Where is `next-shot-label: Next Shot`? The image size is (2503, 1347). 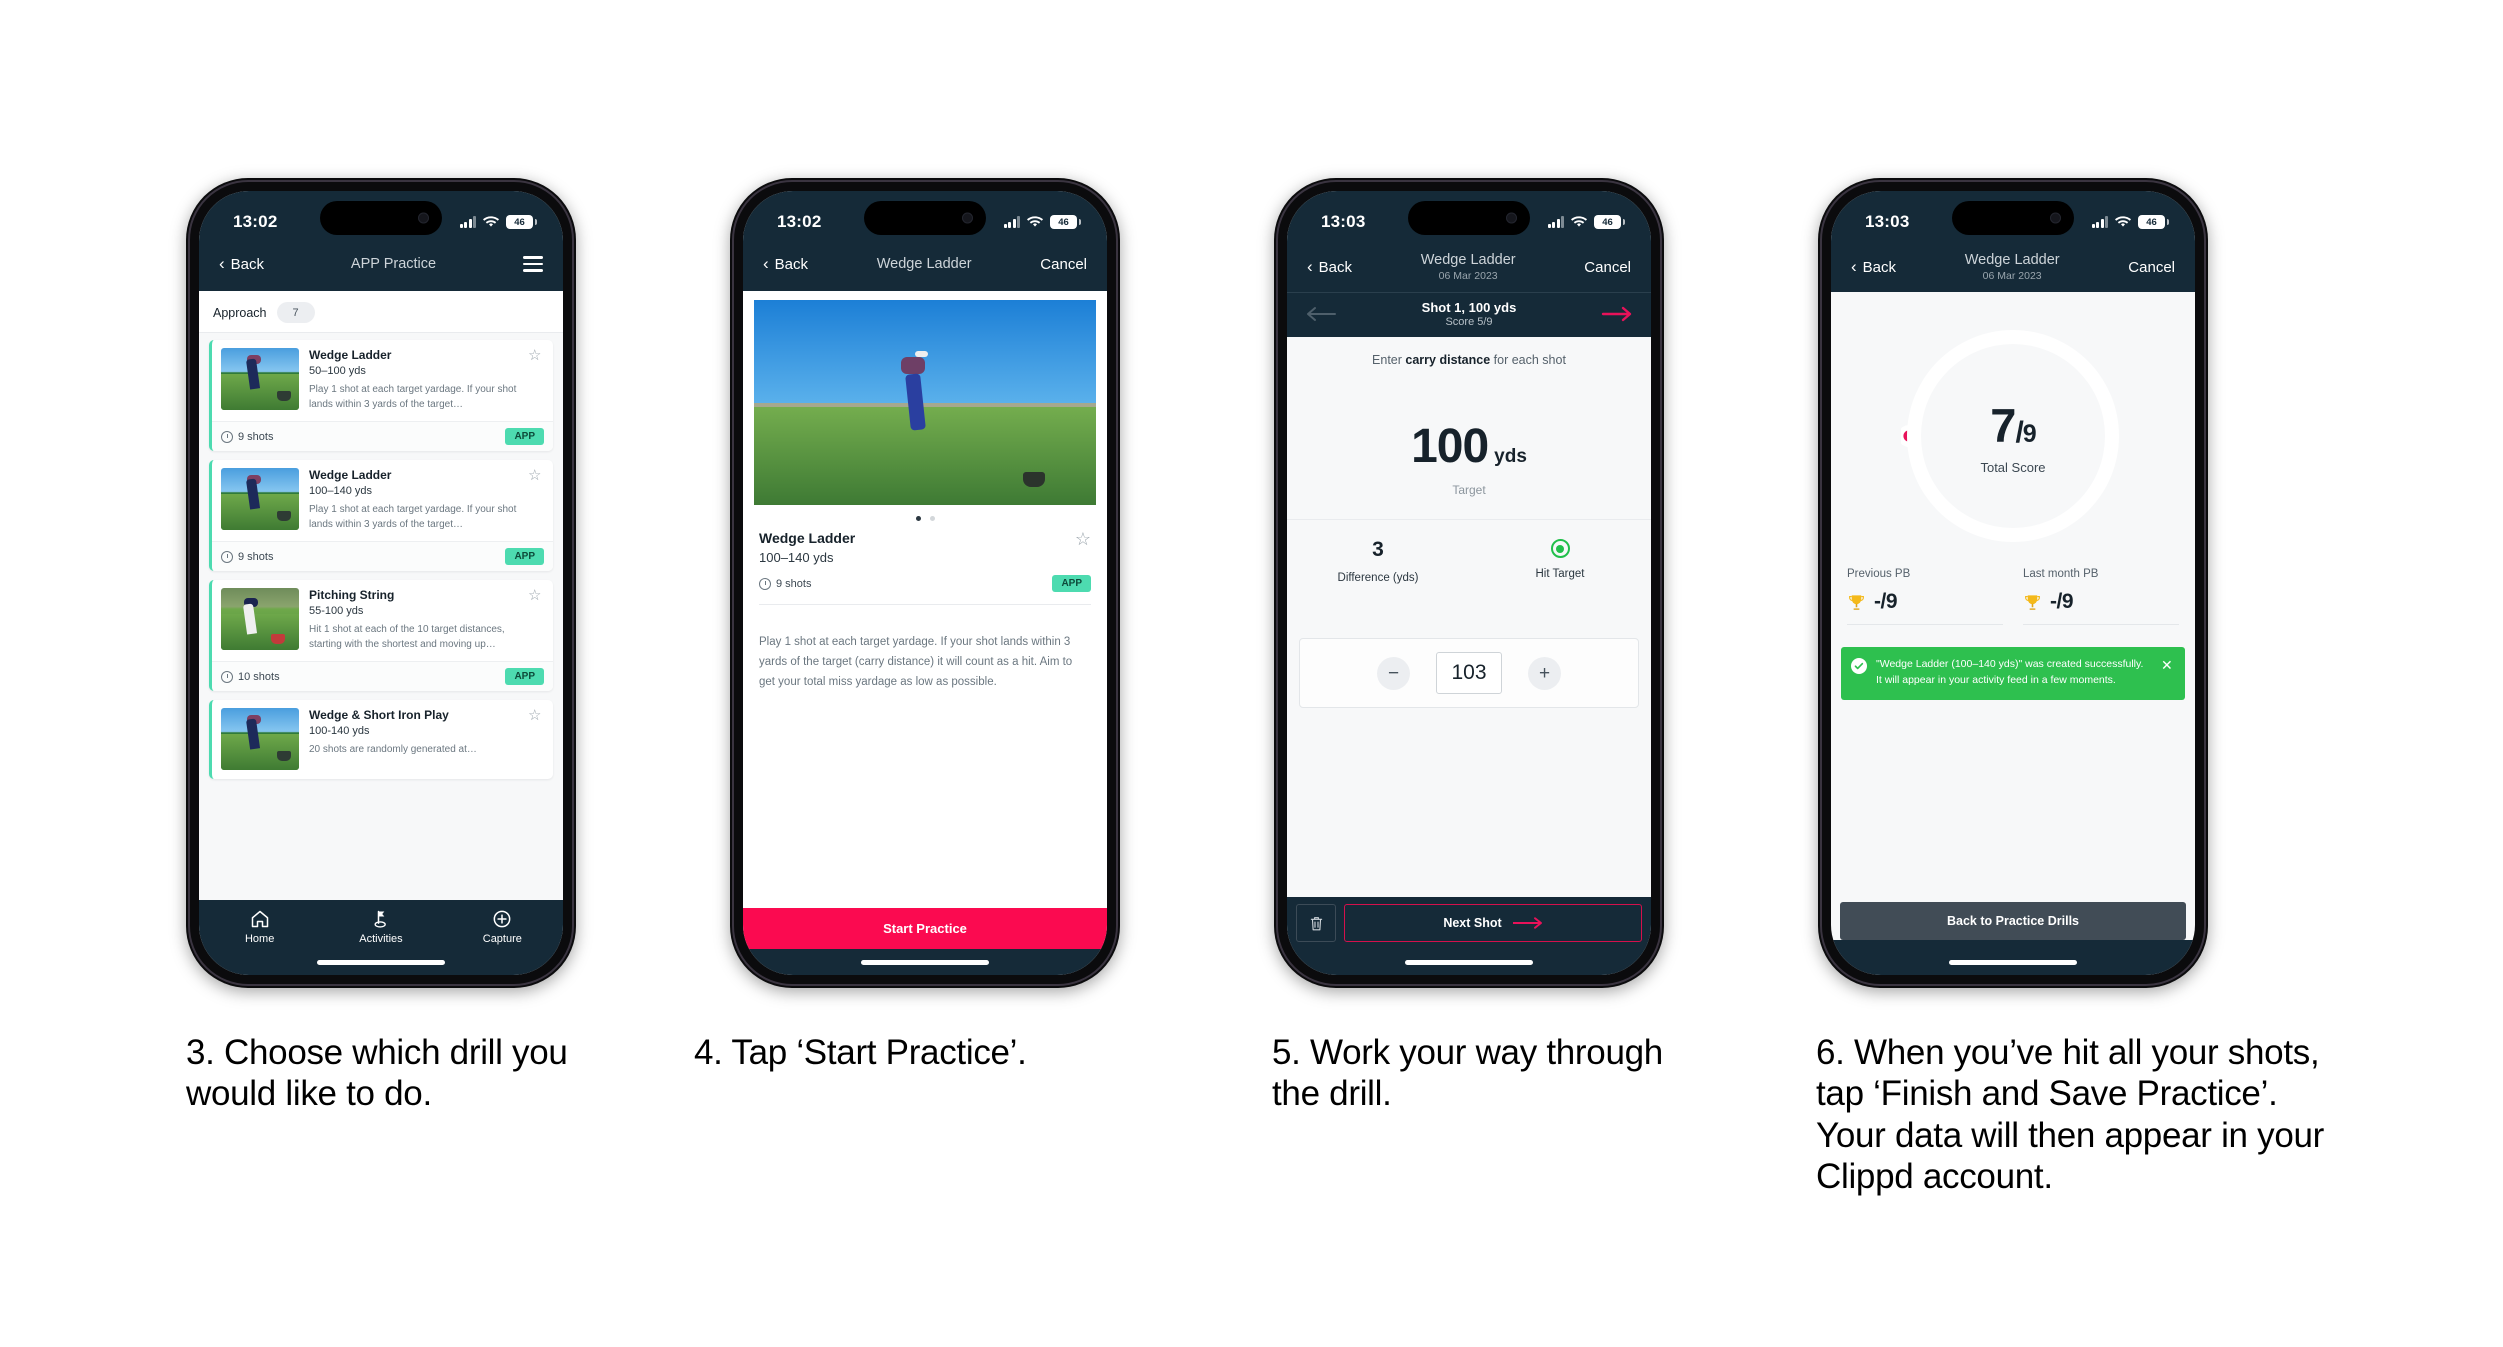 next-shot-label: Next Shot is located at coordinates (1472, 923).